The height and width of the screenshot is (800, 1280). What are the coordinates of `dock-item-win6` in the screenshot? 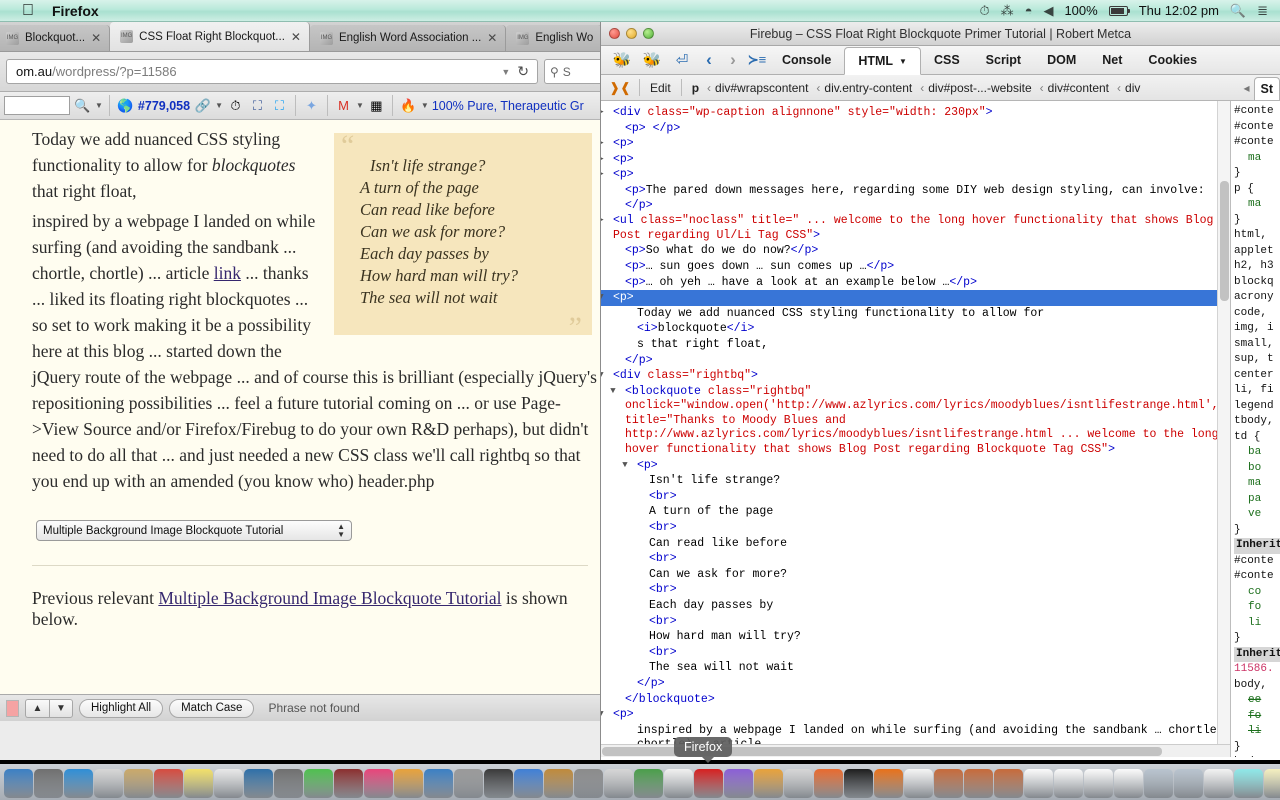 It's located at (1188, 783).